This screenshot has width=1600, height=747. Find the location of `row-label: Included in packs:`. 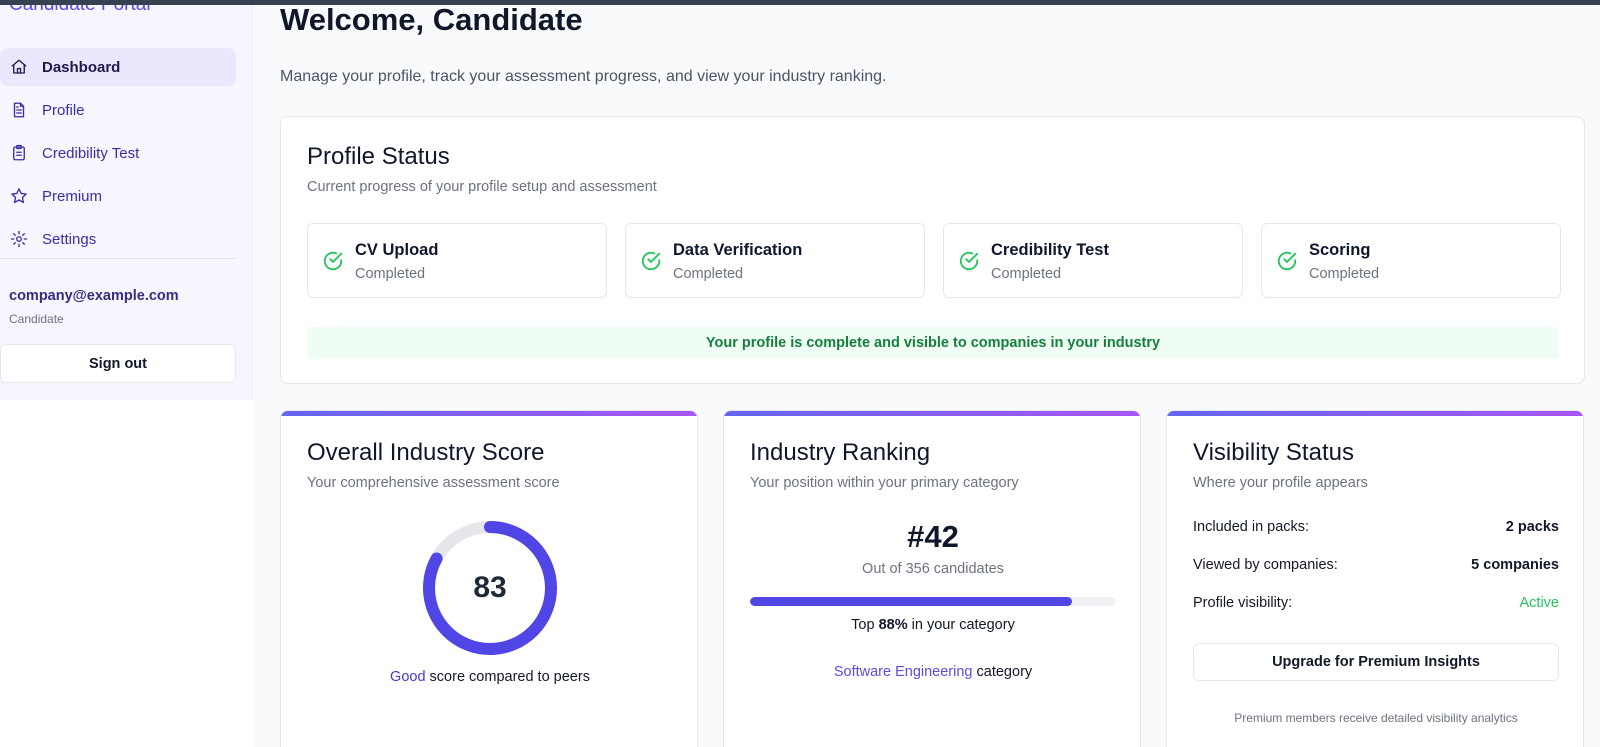

row-label: Included in packs: is located at coordinates (1251, 527).